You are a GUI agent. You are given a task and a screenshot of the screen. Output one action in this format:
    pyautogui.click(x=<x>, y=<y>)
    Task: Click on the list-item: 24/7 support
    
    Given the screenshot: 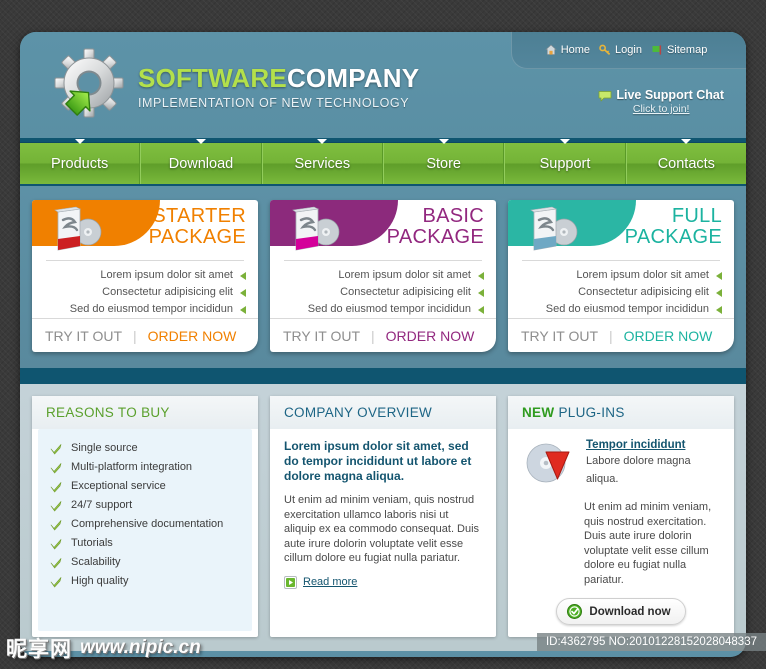 What is the action you would take?
    pyautogui.click(x=146, y=505)
    